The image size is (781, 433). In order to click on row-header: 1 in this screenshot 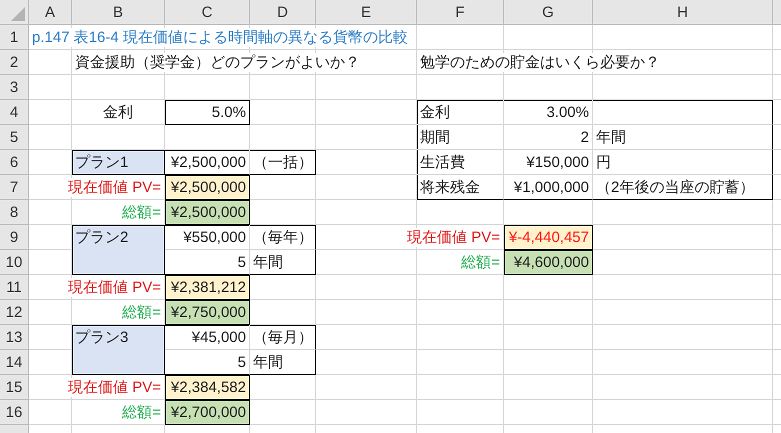, I will do `click(14, 37)`.